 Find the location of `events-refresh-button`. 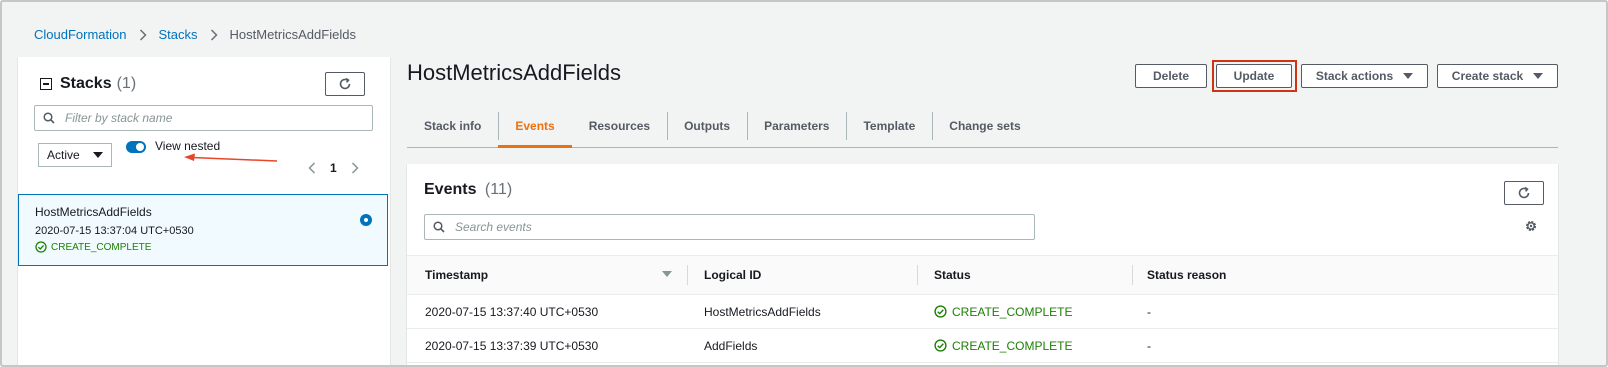

events-refresh-button is located at coordinates (1524, 193).